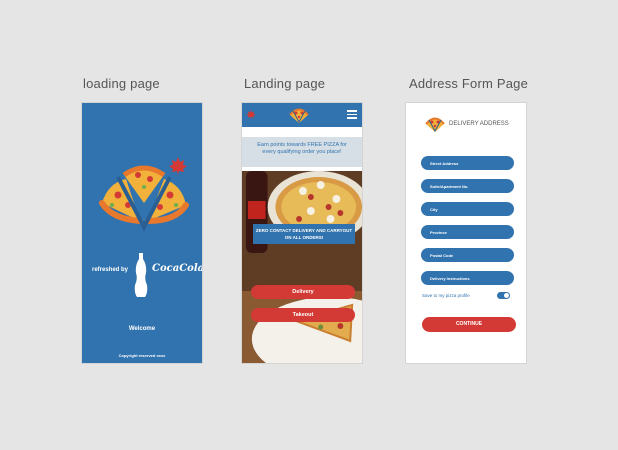 The width and height of the screenshot is (618, 450). I want to click on caption-address-page: Address Form Page, so click(469, 83).